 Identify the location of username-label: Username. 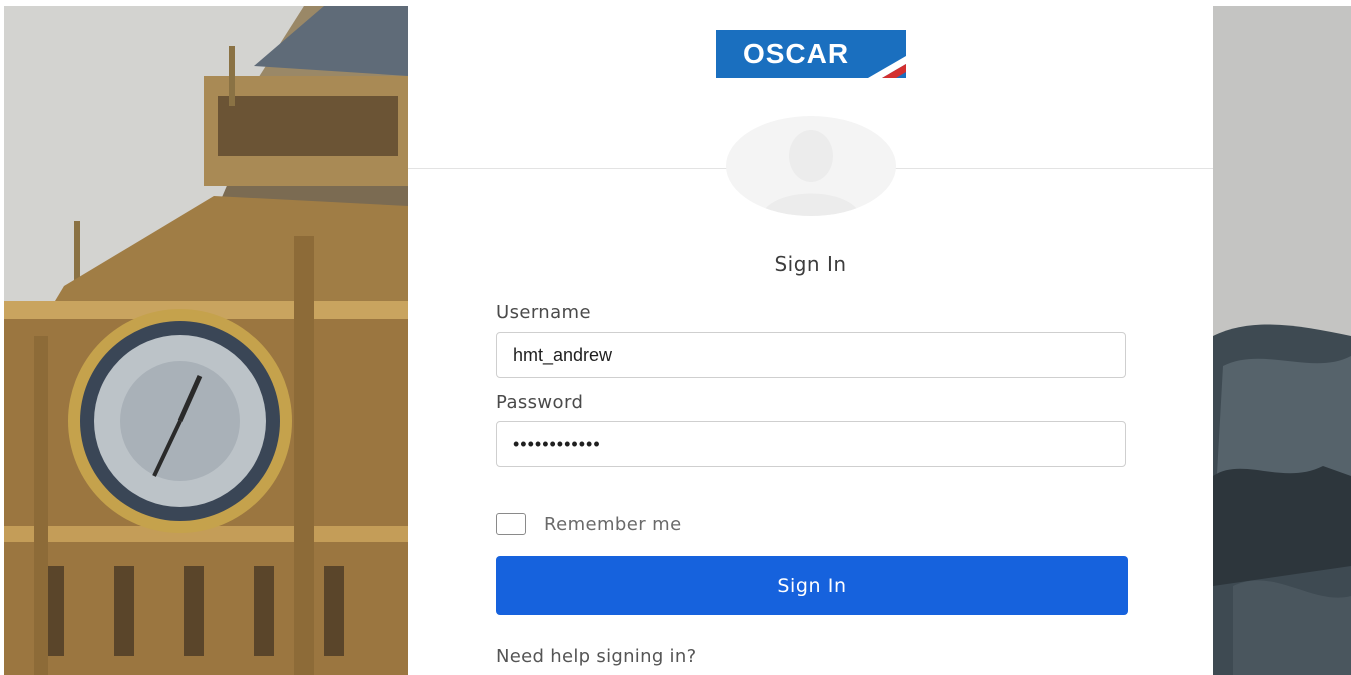
(543, 312).